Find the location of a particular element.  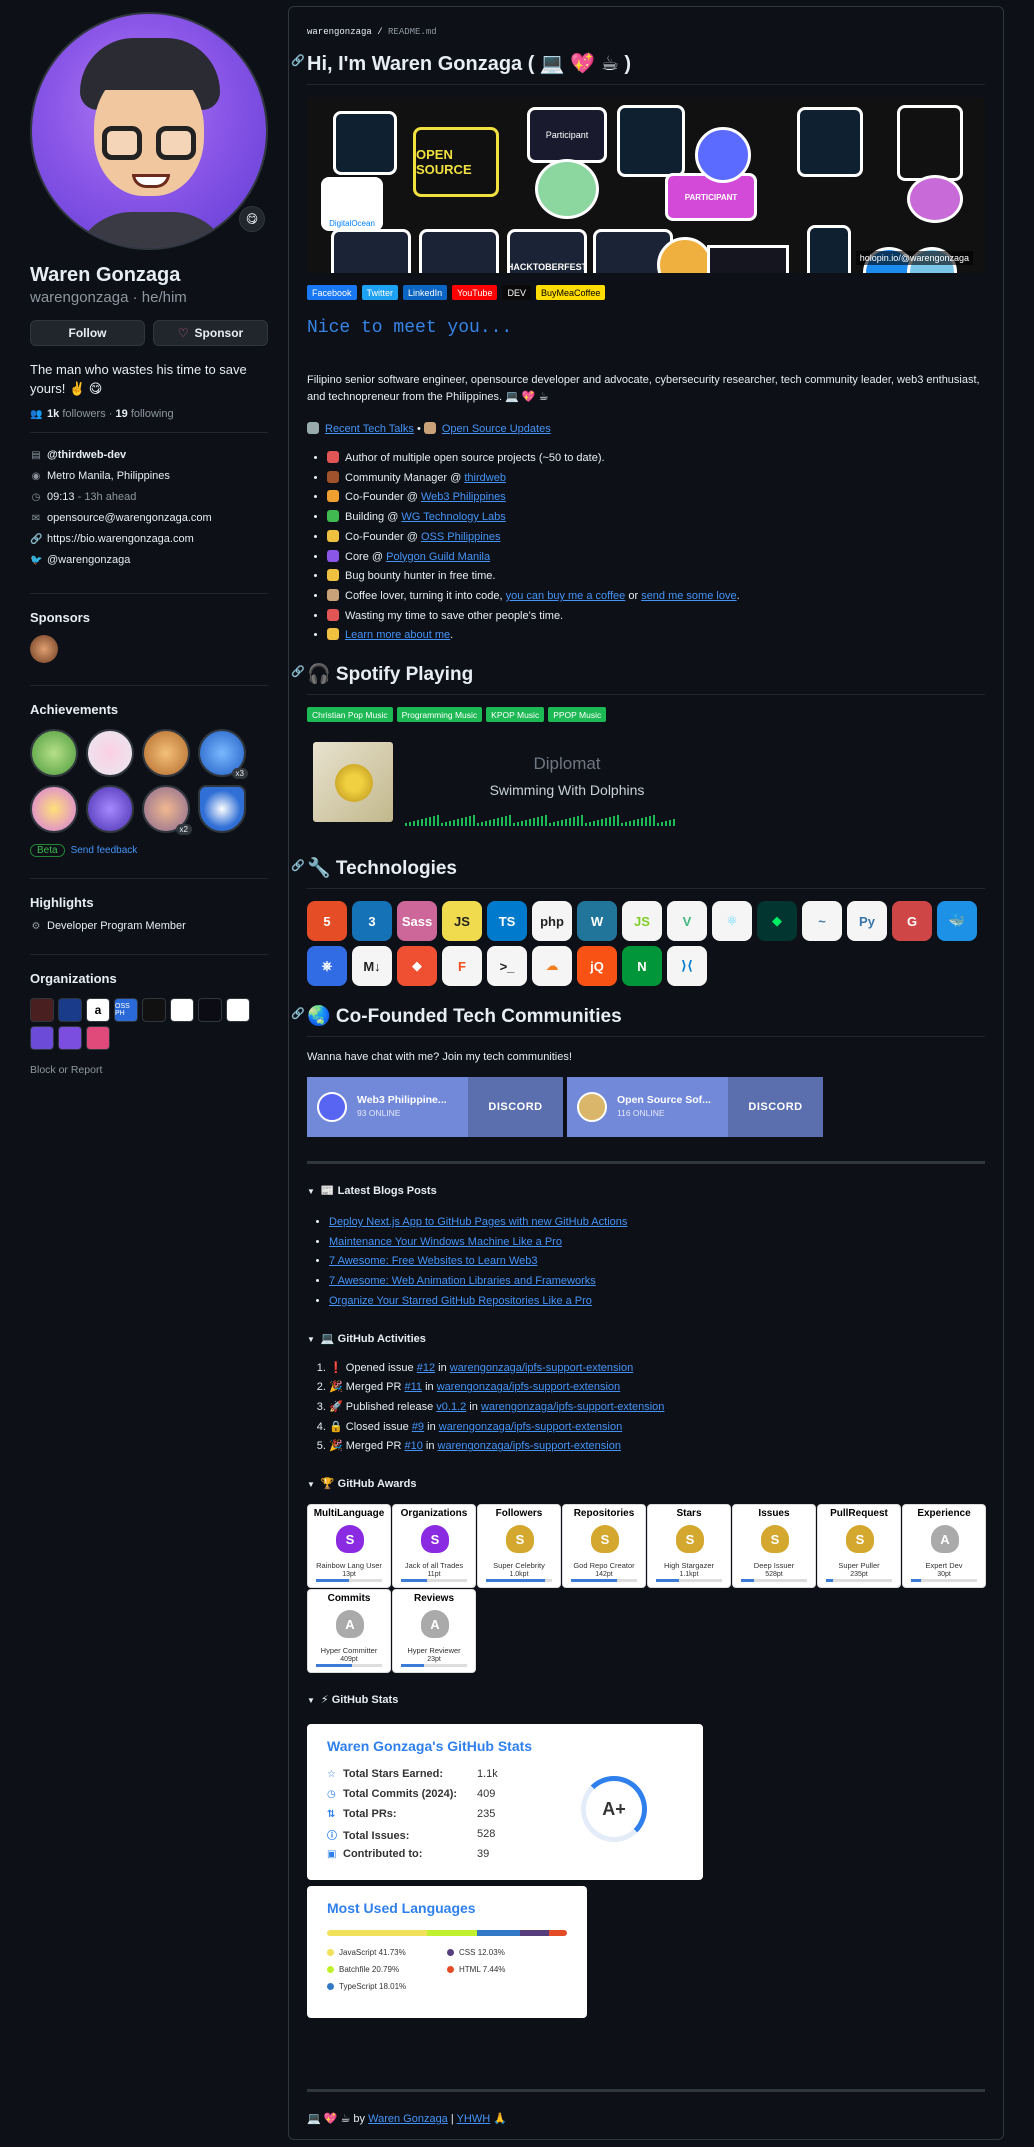

footer-yhwh-link: YHWH is located at coordinates (474, 2119).